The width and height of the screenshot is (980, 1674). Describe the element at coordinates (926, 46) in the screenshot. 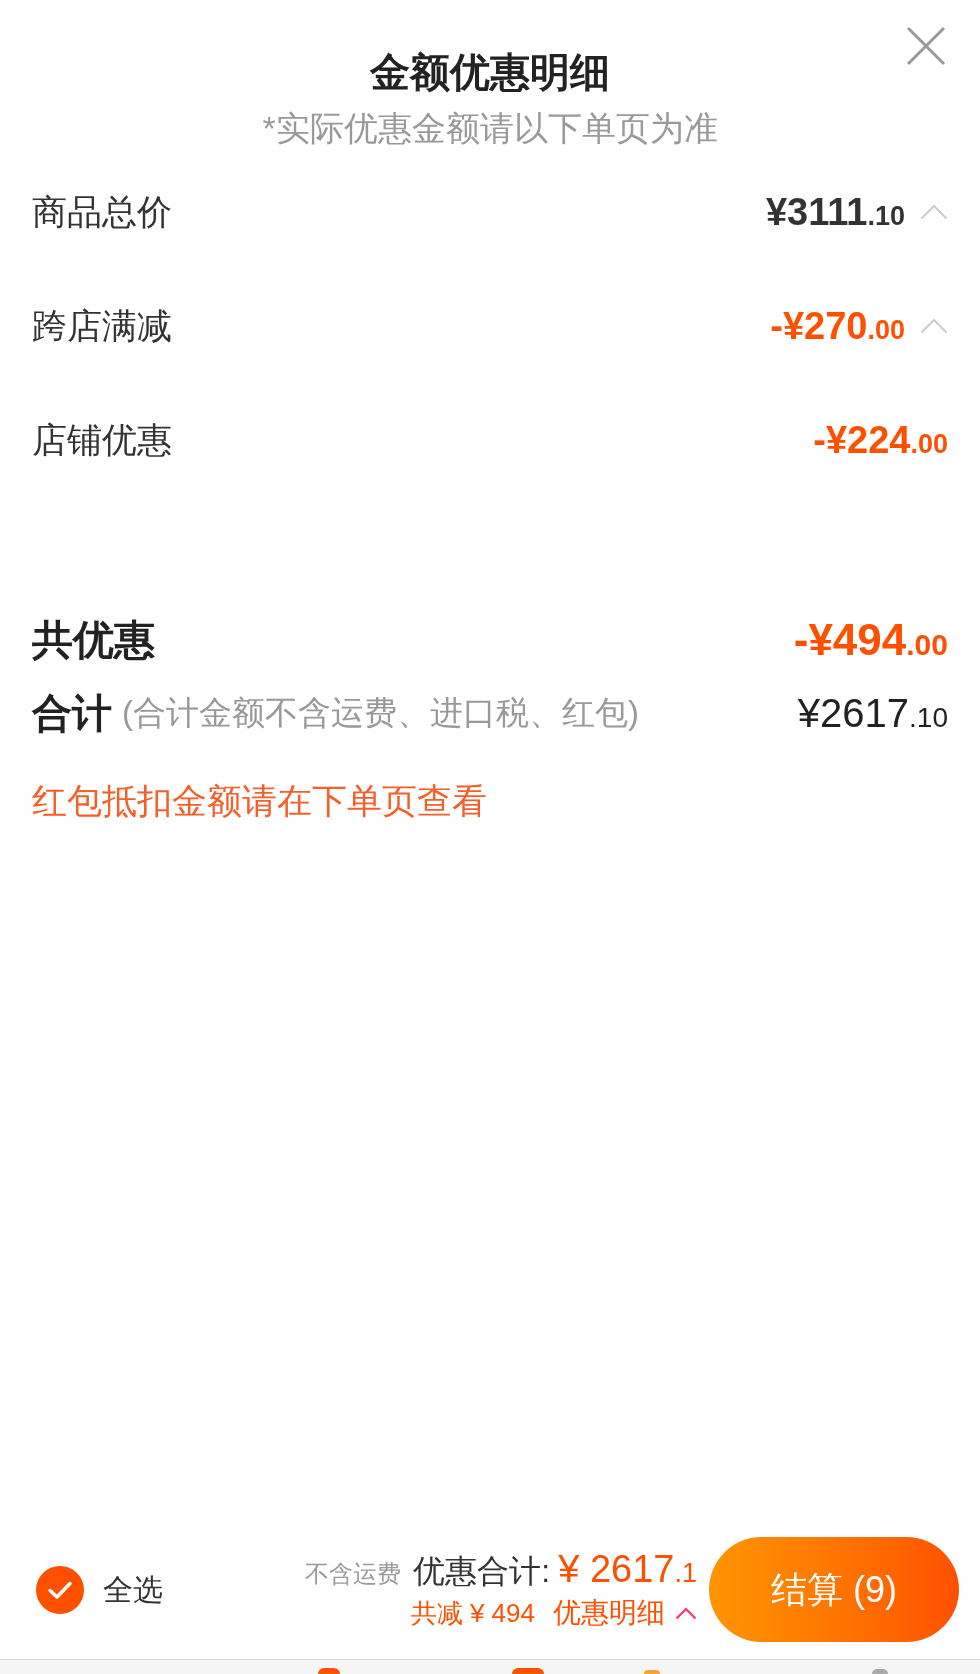

I see `close-button` at that location.